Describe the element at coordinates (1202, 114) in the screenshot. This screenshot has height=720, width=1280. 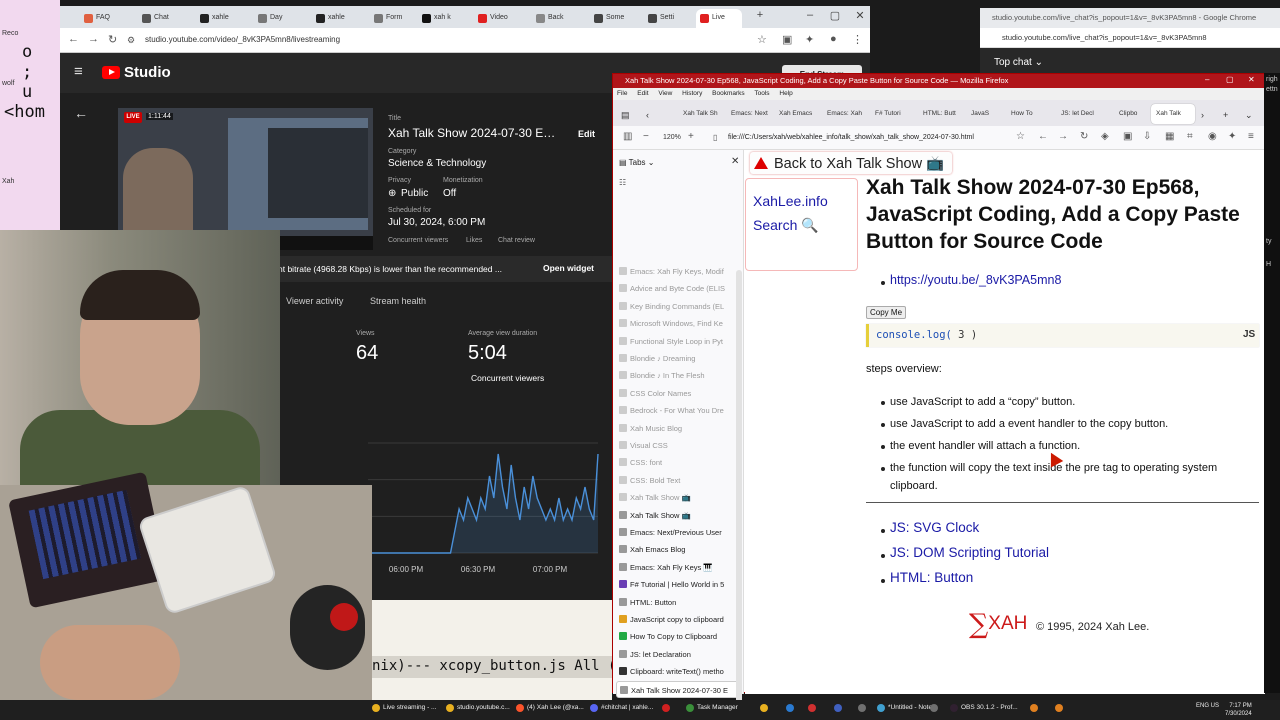
I see `tab-scroll-right-icon: ›` at that location.